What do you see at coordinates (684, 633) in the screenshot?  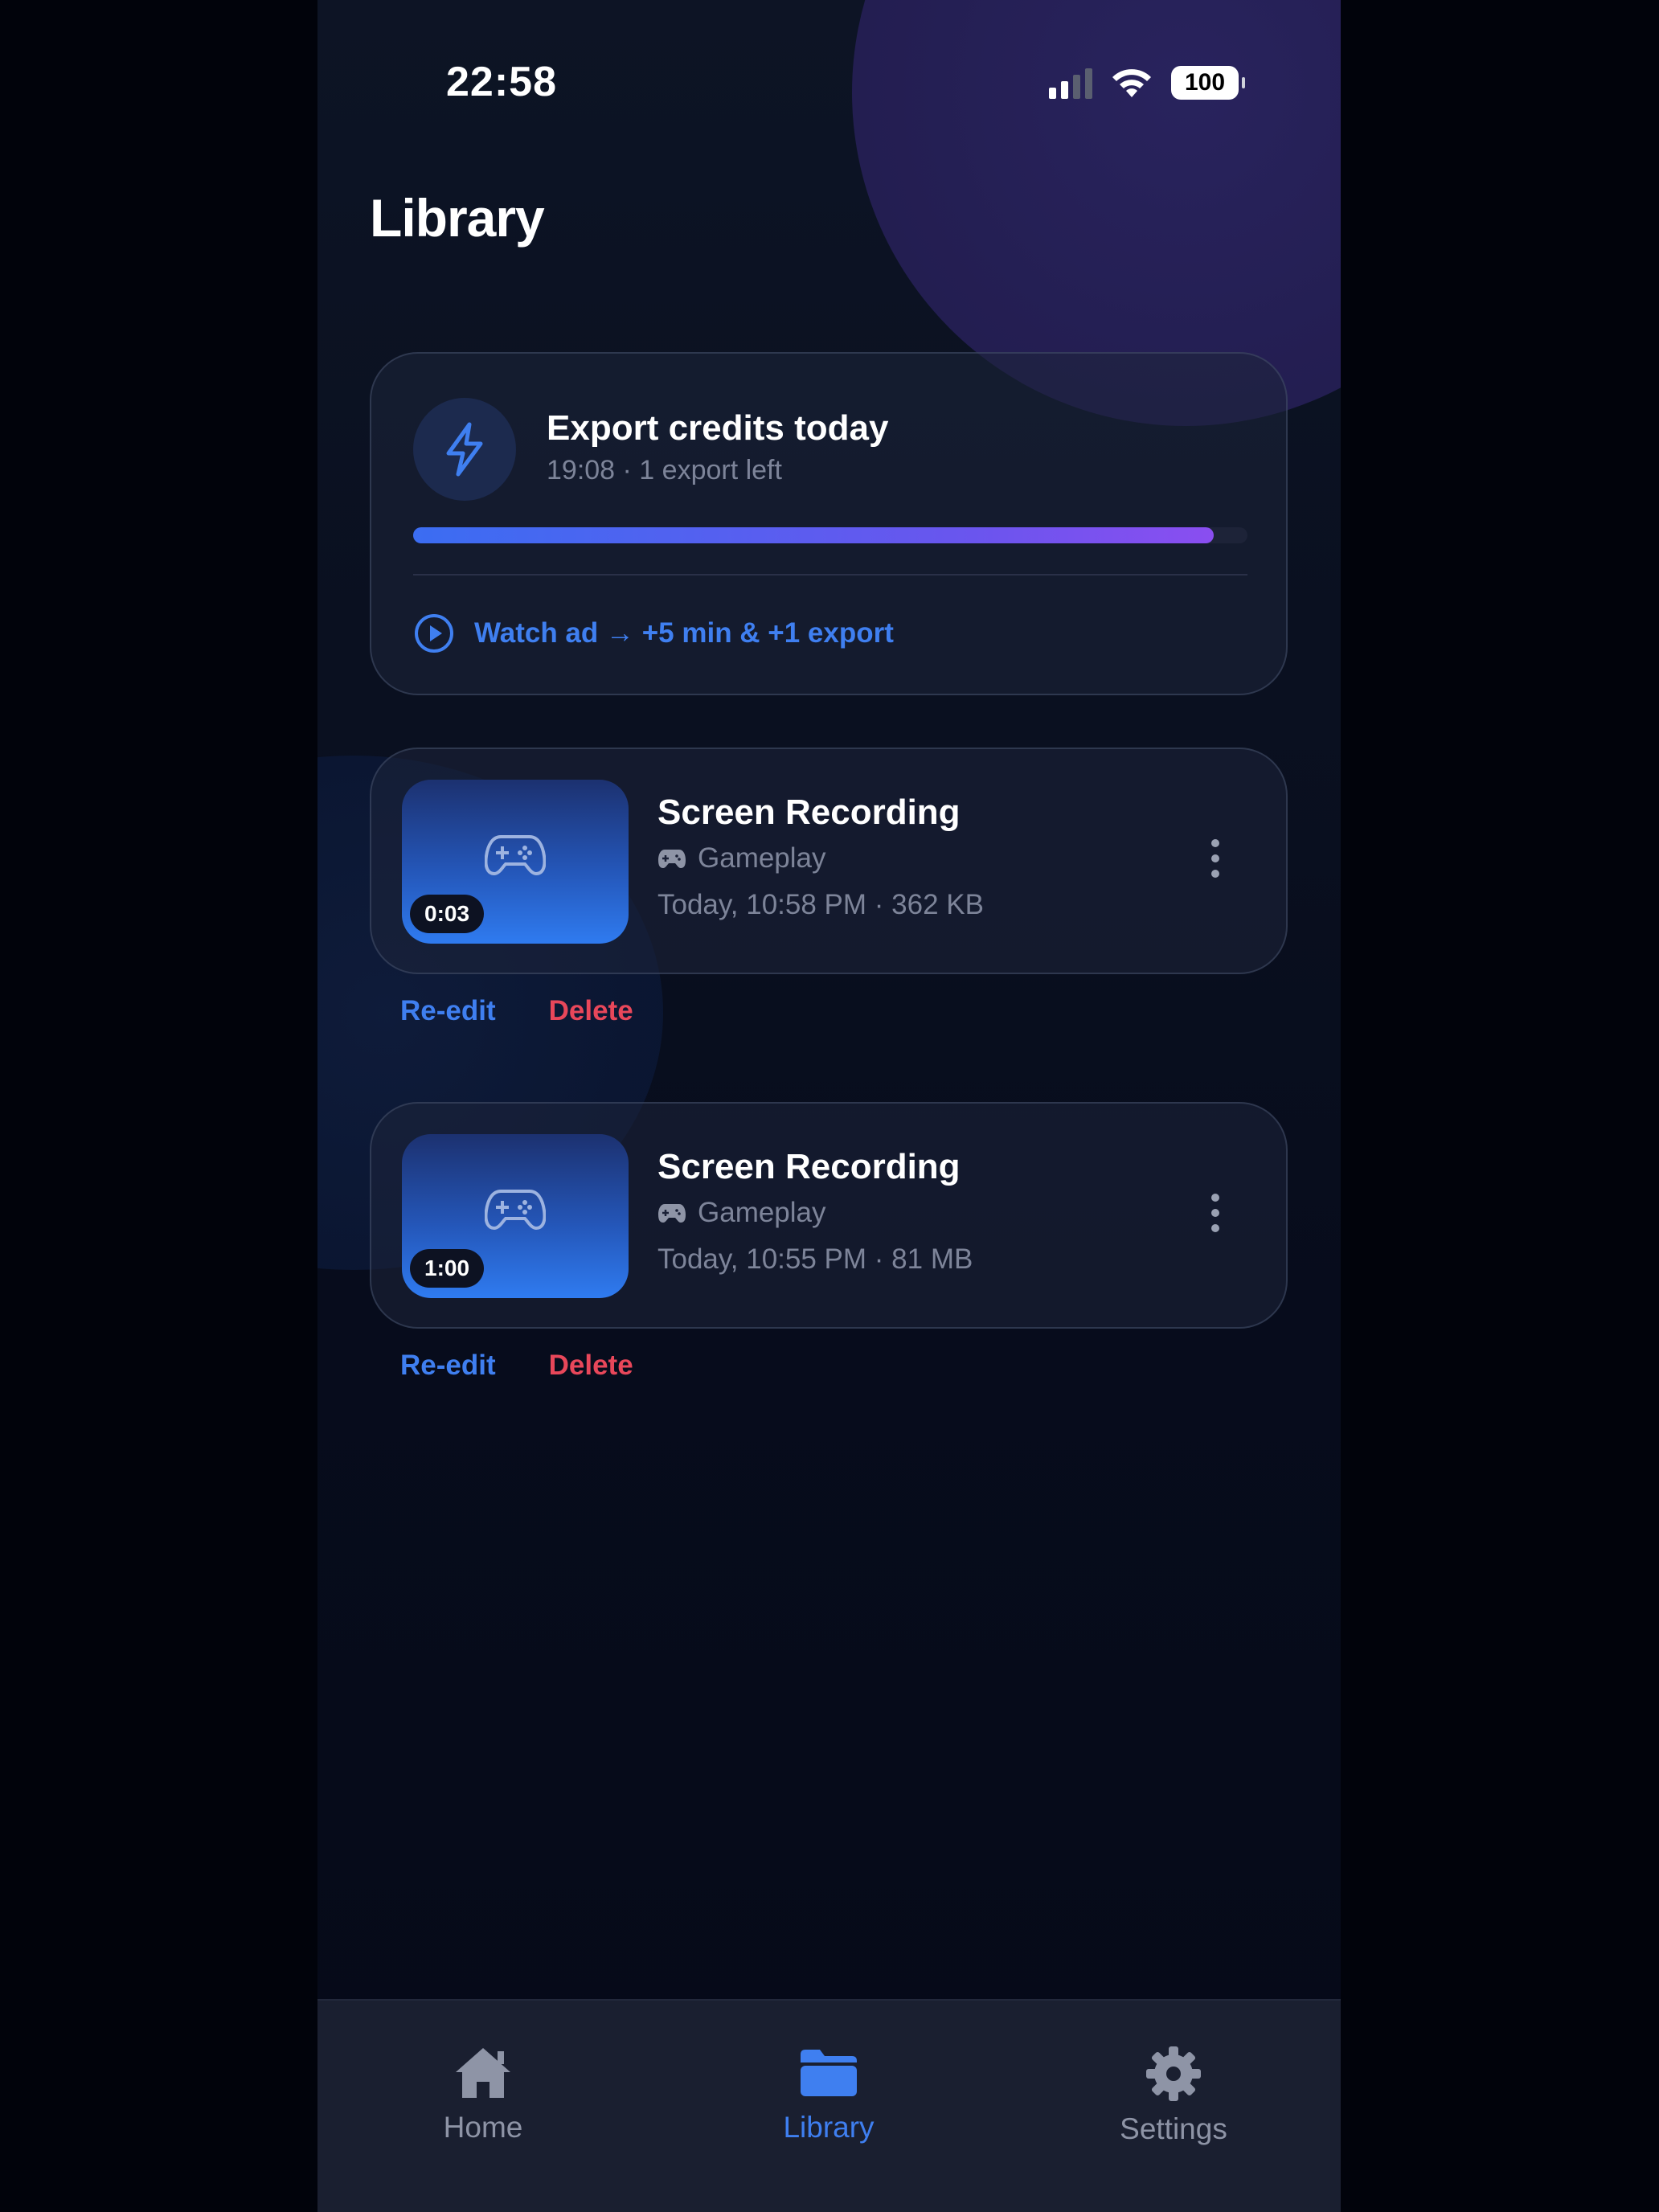 I see `watch-ad-label: Watch ad → +5 min & +1 export` at bounding box center [684, 633].